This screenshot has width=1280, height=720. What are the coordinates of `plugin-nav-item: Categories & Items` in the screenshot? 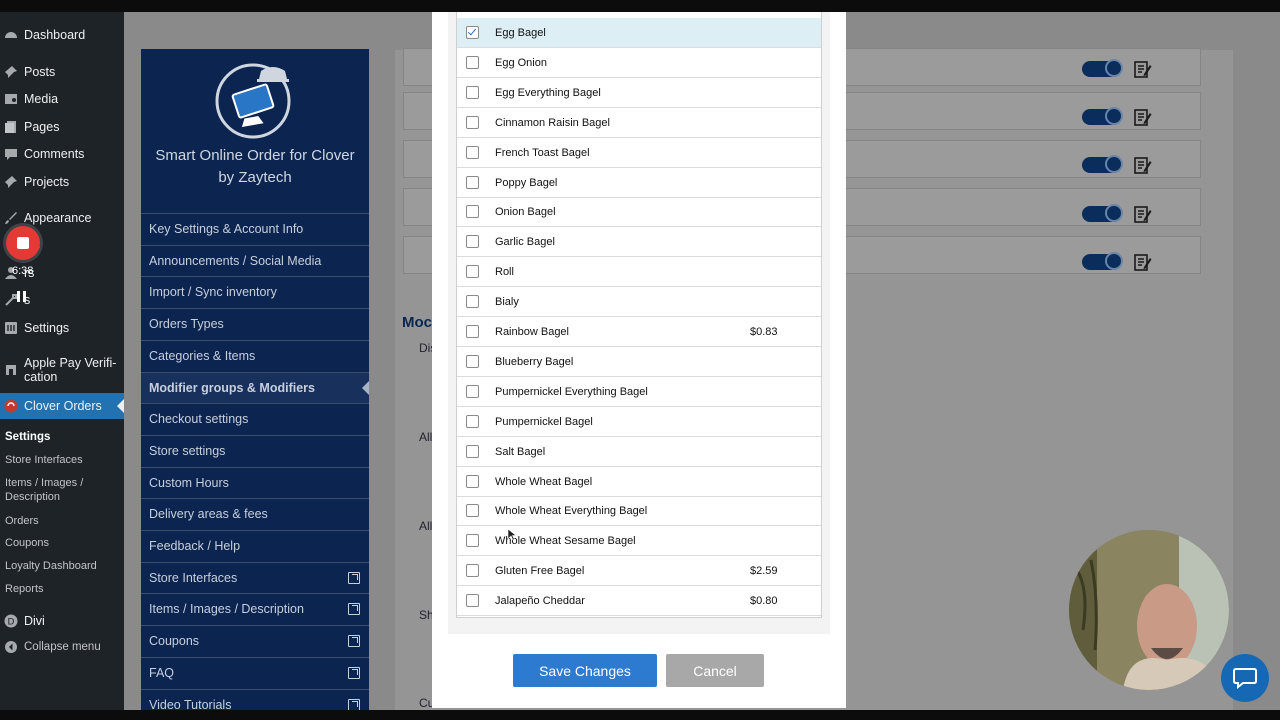 It's located at (255, 355).